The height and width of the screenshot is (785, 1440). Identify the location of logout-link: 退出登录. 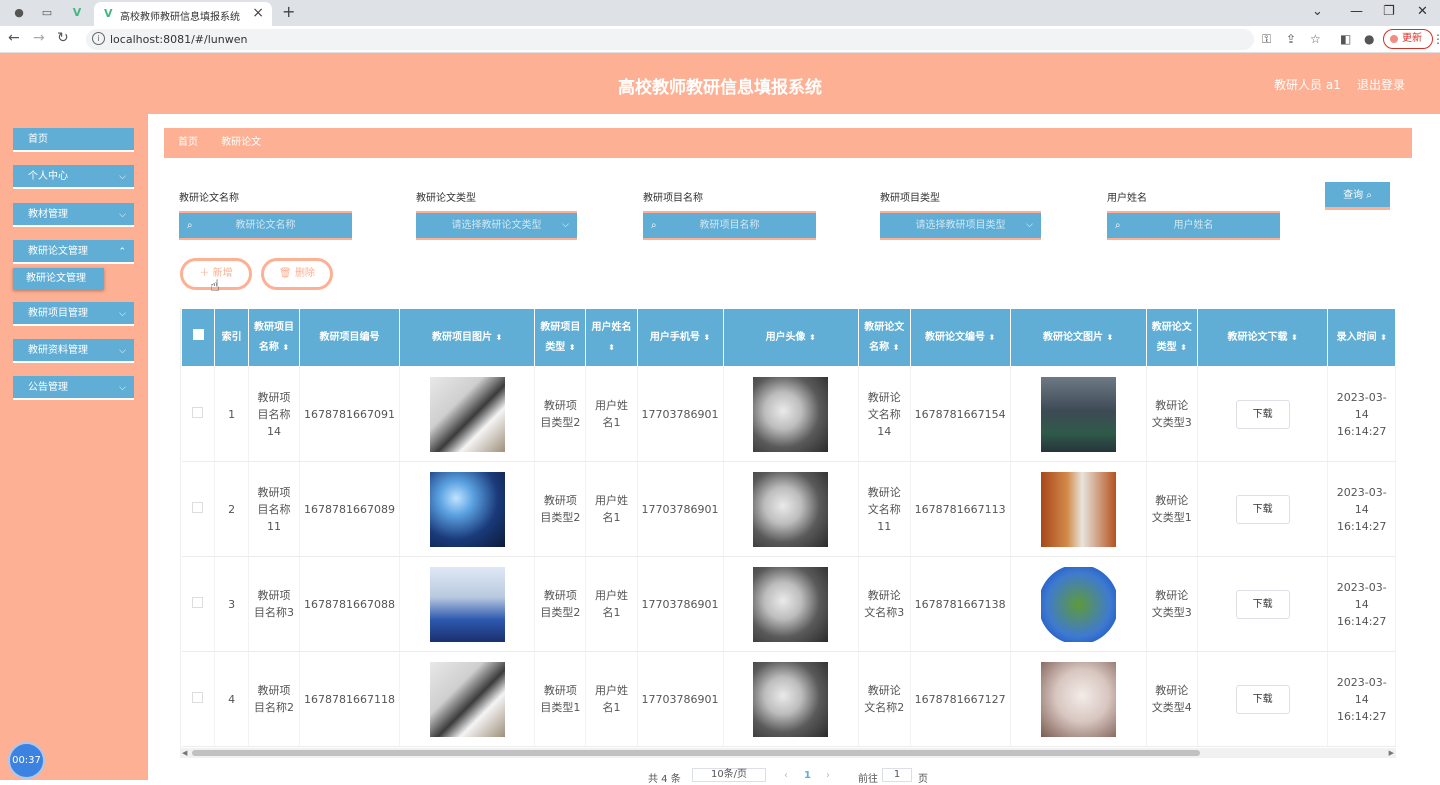
(1381, 84).